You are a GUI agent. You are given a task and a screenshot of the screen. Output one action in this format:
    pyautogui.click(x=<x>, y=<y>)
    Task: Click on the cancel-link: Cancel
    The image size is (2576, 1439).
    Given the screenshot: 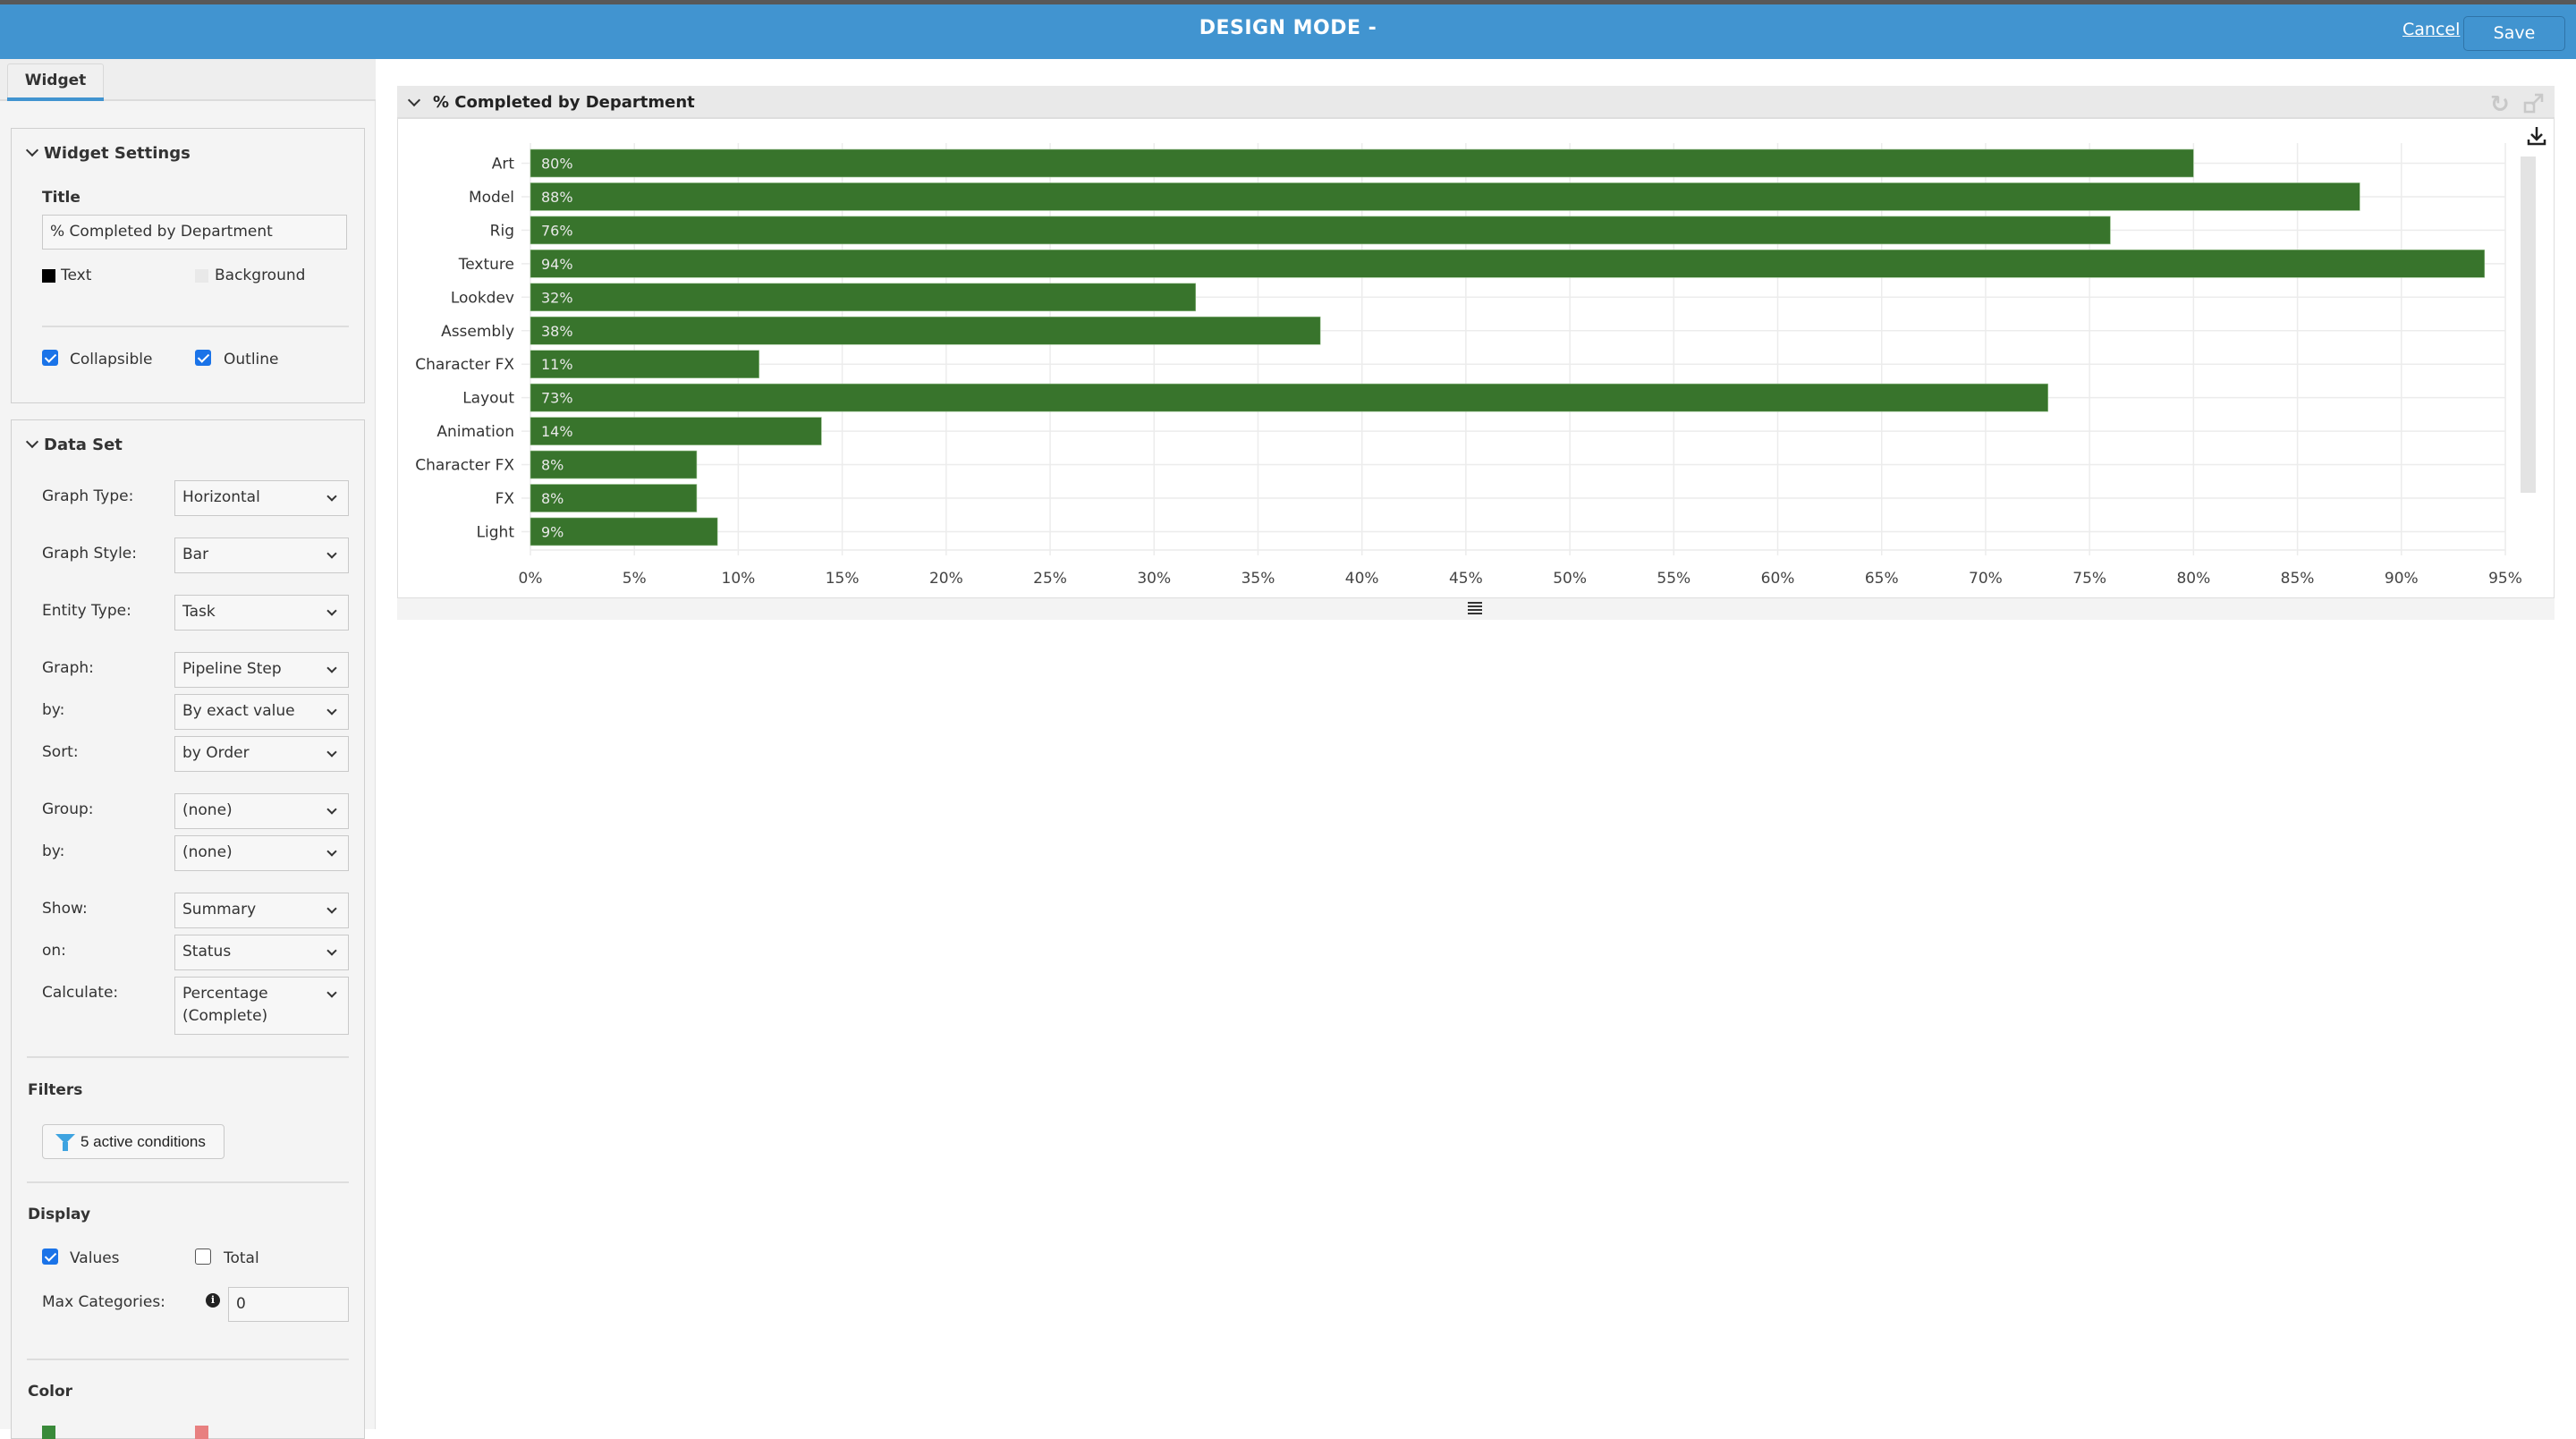 What is the action you would take?
    pyautogui.click(x=2431, y=30)
    